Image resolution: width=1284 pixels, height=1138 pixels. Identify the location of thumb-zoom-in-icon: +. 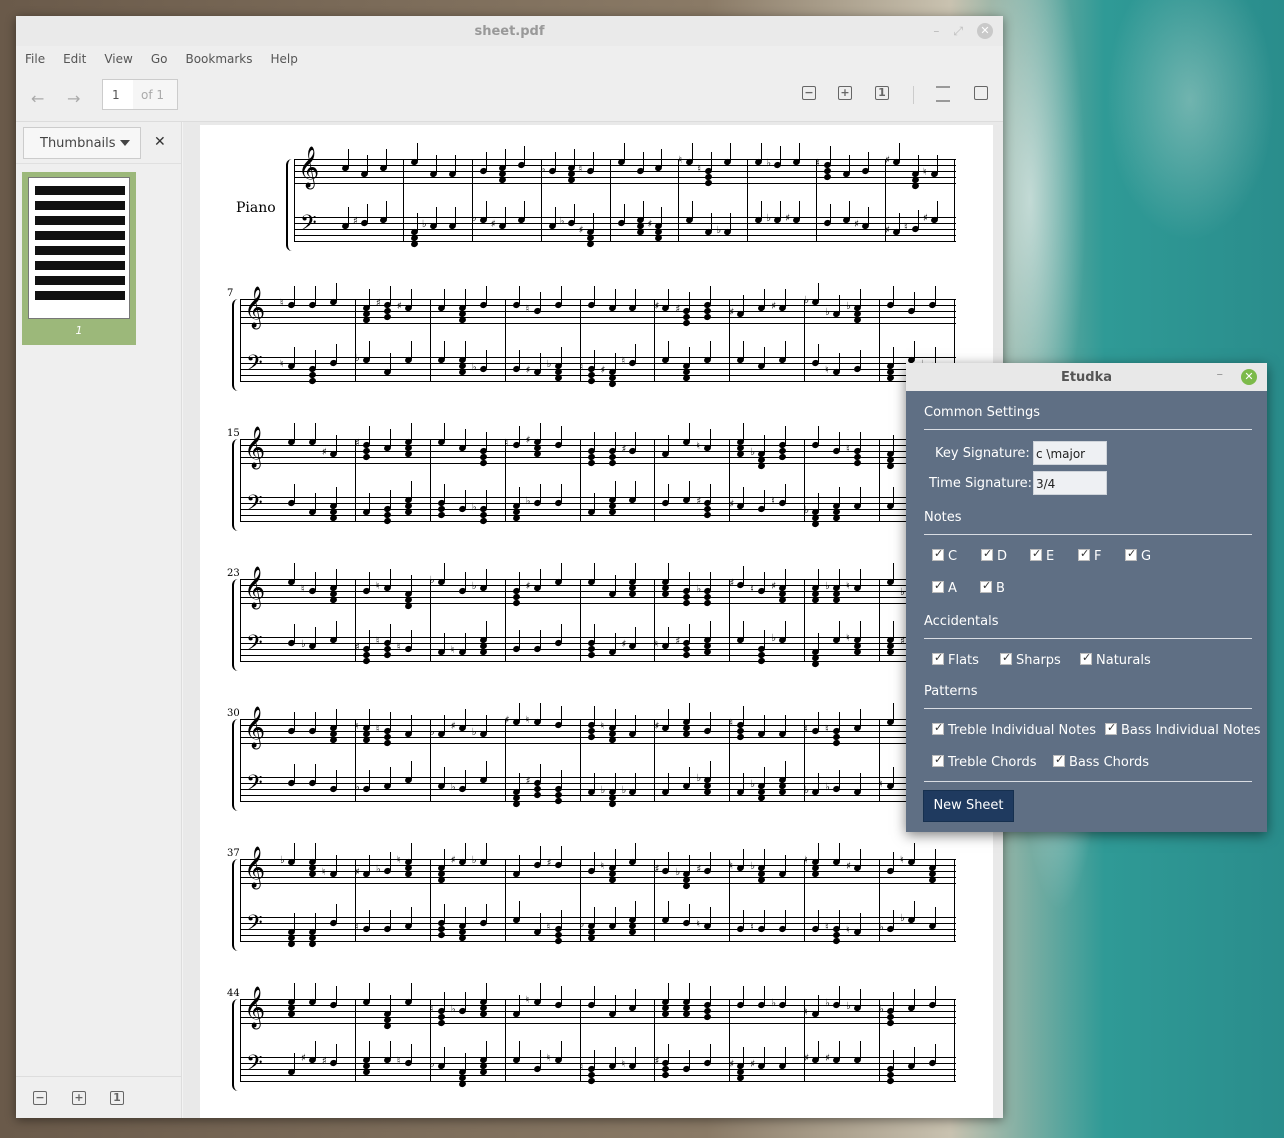
(79, 1098).